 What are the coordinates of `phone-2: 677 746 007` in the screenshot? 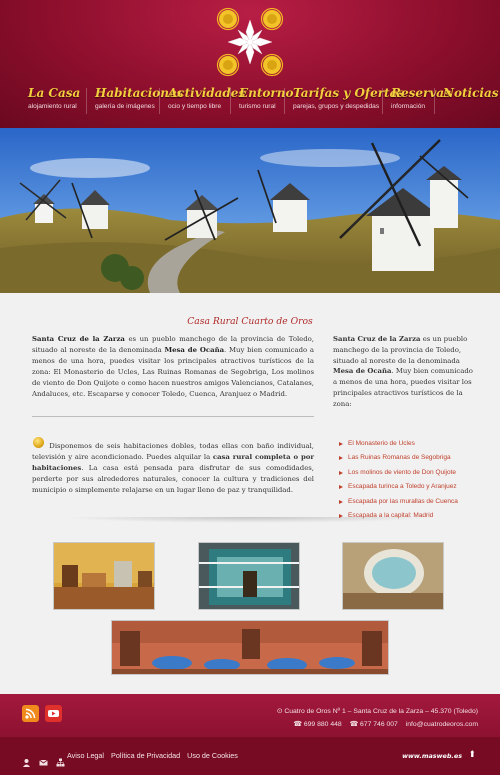 It's located at (379, 724).